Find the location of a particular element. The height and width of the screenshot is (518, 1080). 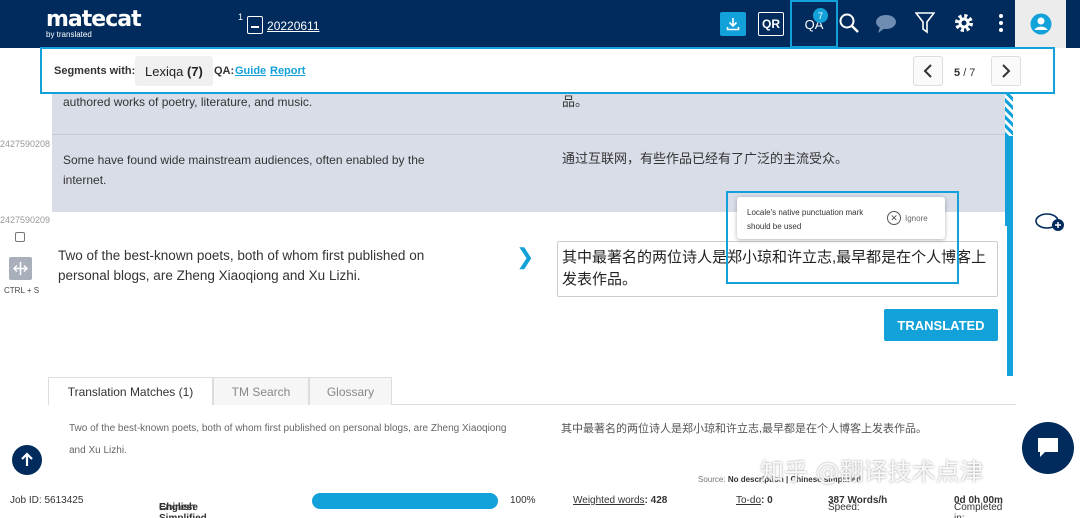

more-menu-icon is located at coordinates (1001, 23).